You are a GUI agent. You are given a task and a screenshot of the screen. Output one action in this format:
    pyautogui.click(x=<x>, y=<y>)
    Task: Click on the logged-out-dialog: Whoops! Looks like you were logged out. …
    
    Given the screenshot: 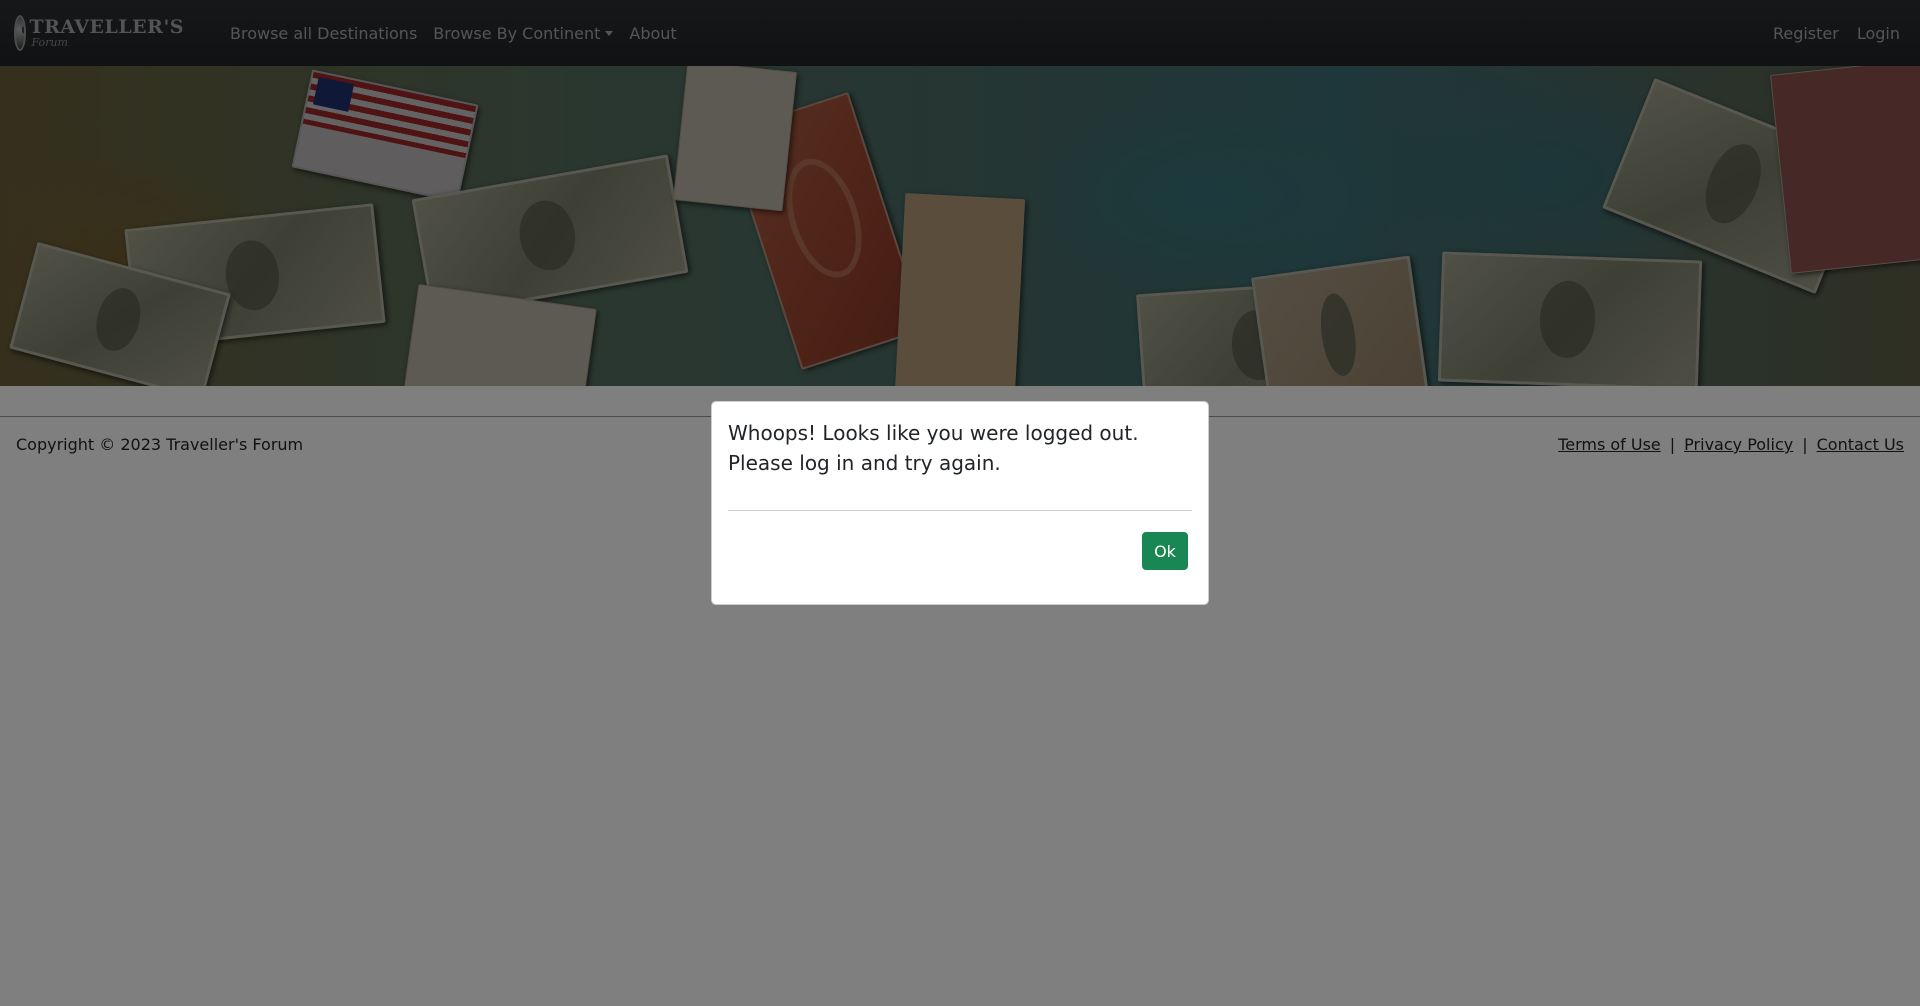 What is the action you would take?
    pyautogui.click(x=960, y=503)
    